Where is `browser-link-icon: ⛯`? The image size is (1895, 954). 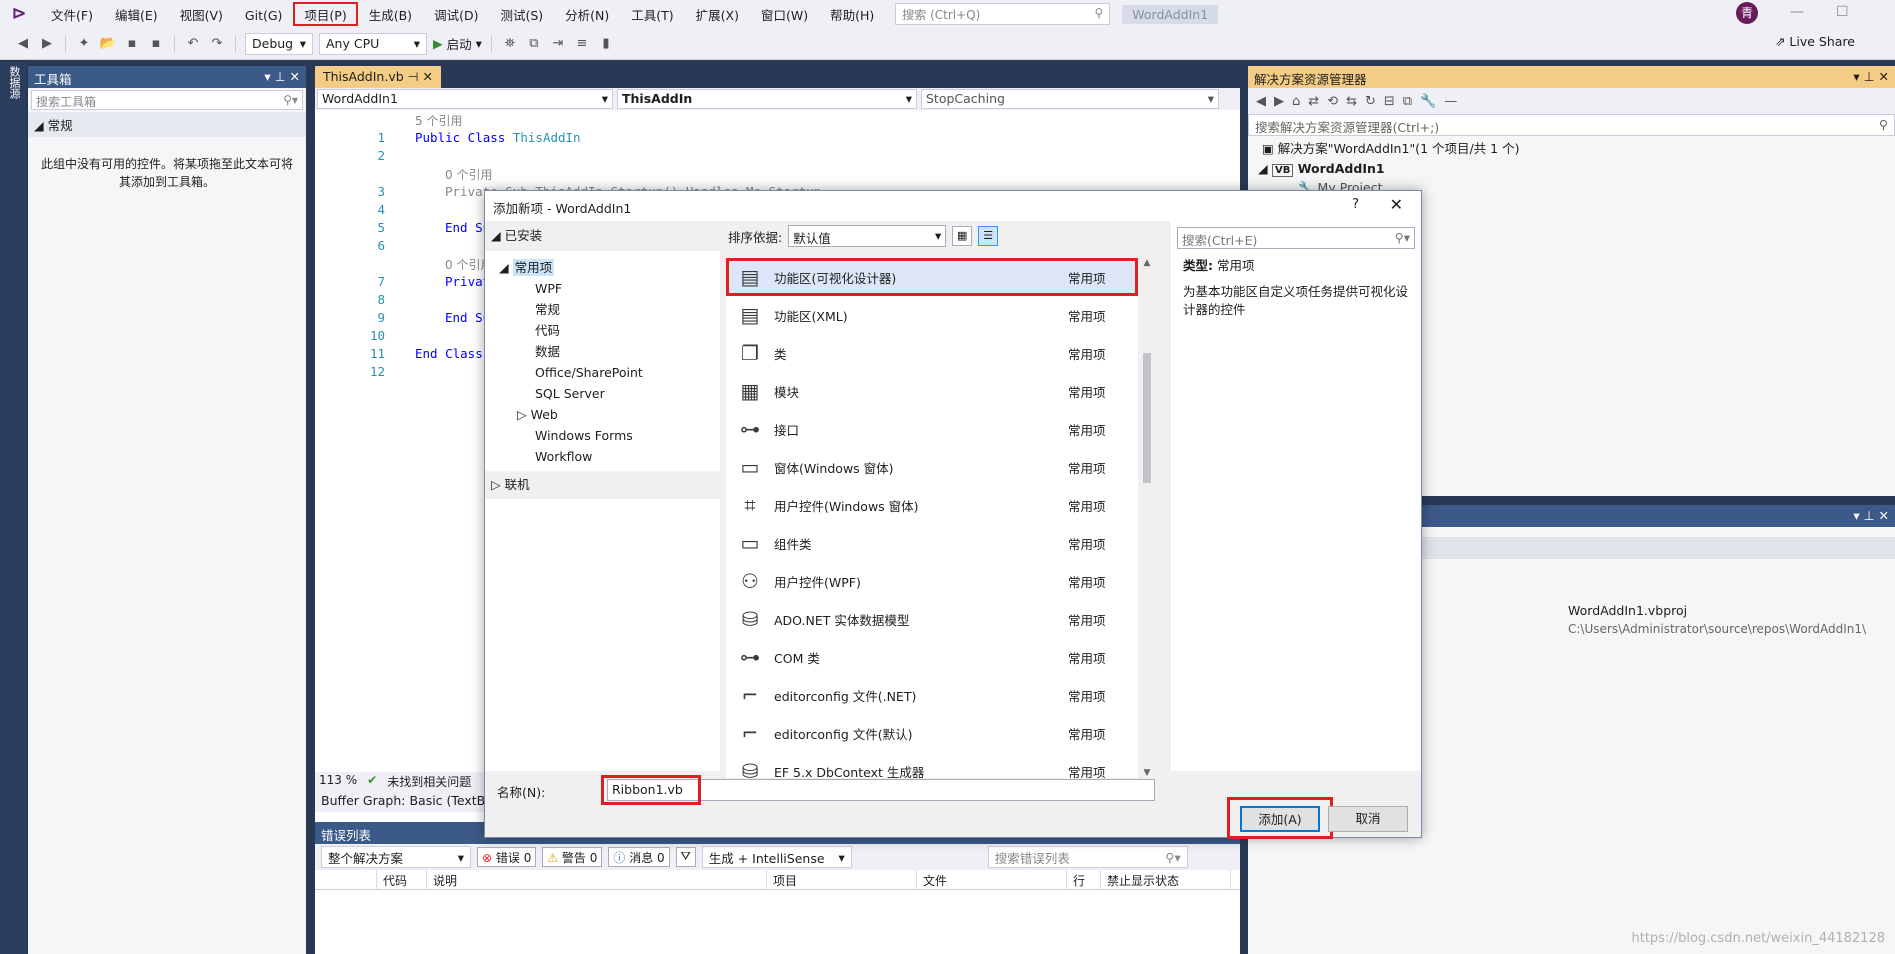
browser-link-icon: ⛯ is located at coordinates (510, 44).